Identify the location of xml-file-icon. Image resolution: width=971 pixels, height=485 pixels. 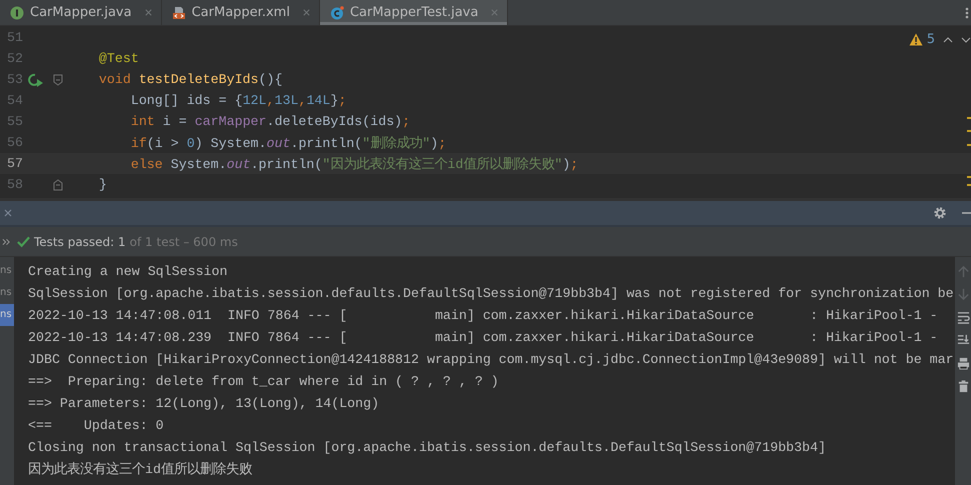
(179, 13).